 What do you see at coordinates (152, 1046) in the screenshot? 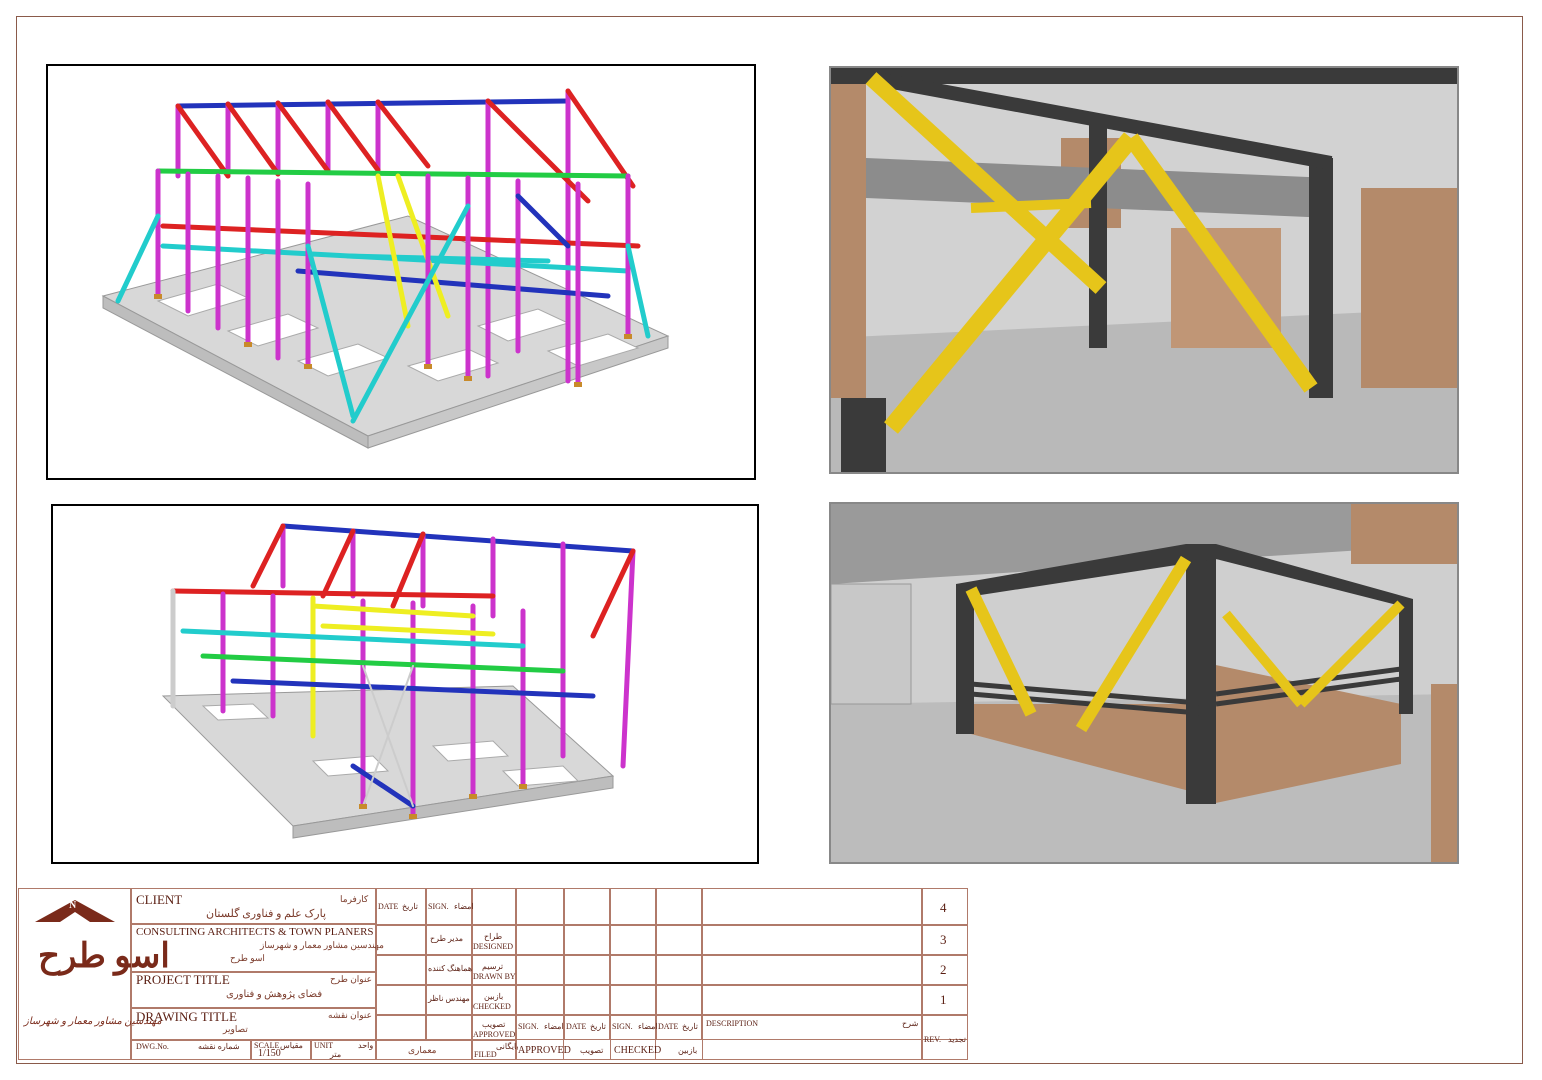
I see `dwg-no-label: DWG.No.` at bounding box center [152, 1046].